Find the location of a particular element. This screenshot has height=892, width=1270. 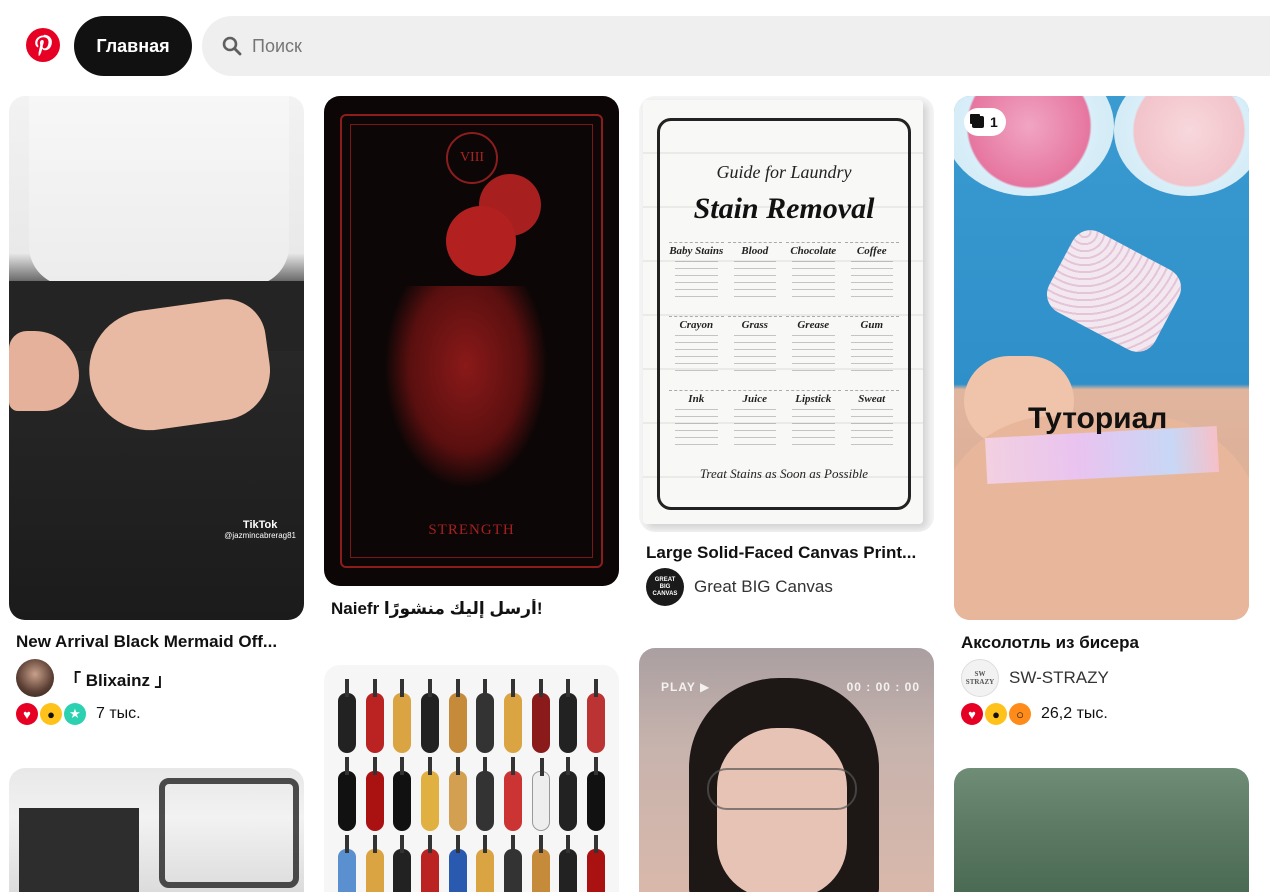

pin-author: SW STRAZY SW-STRAZY is located at coordinates (1035, 678).